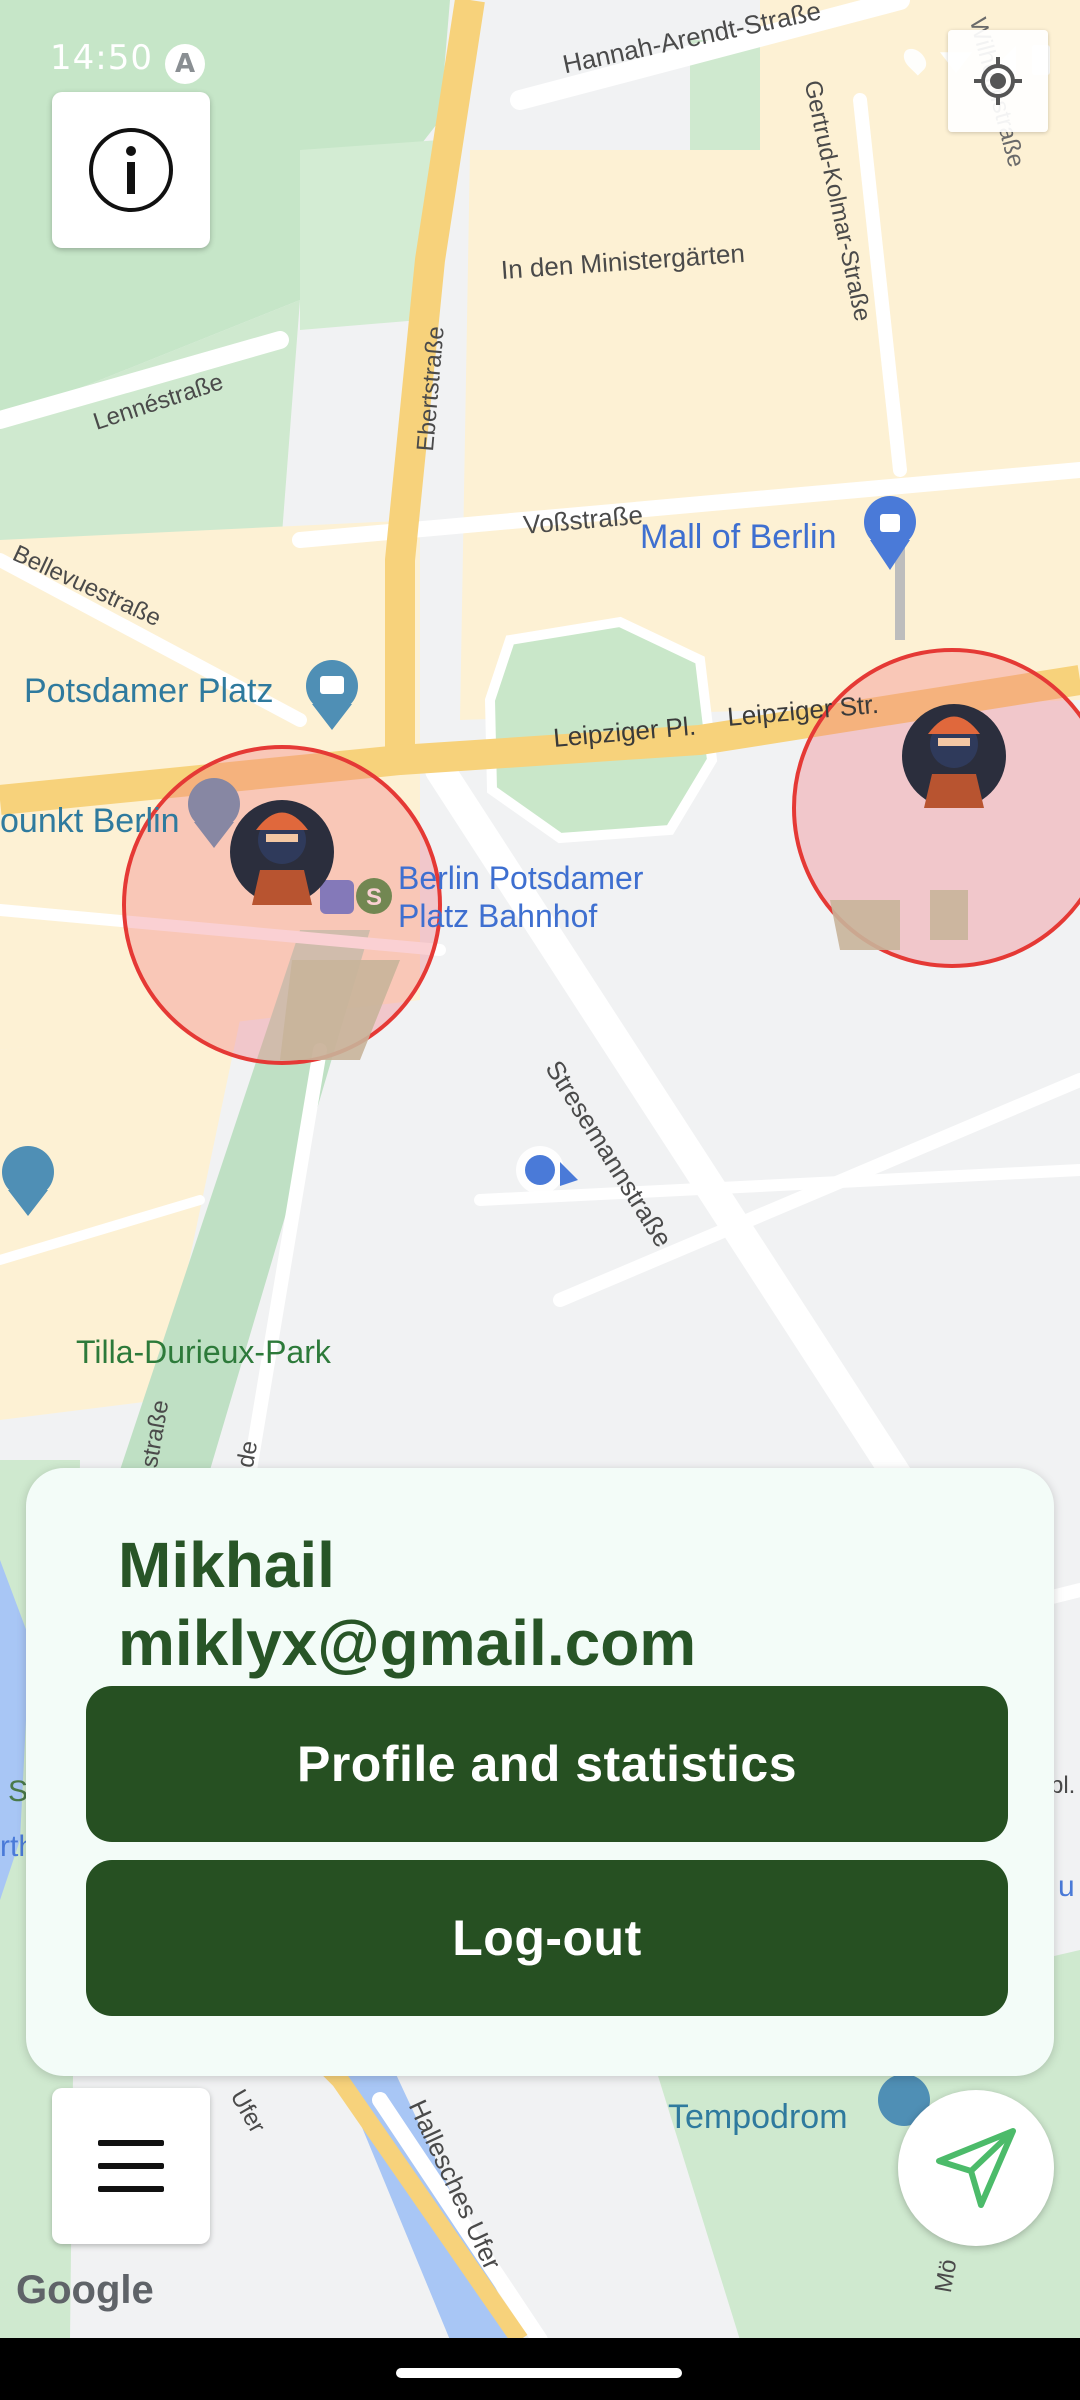 The height and width of the screenshot is (2400, 1080). I want to click on google-logo: Google, so click(85, 2290).